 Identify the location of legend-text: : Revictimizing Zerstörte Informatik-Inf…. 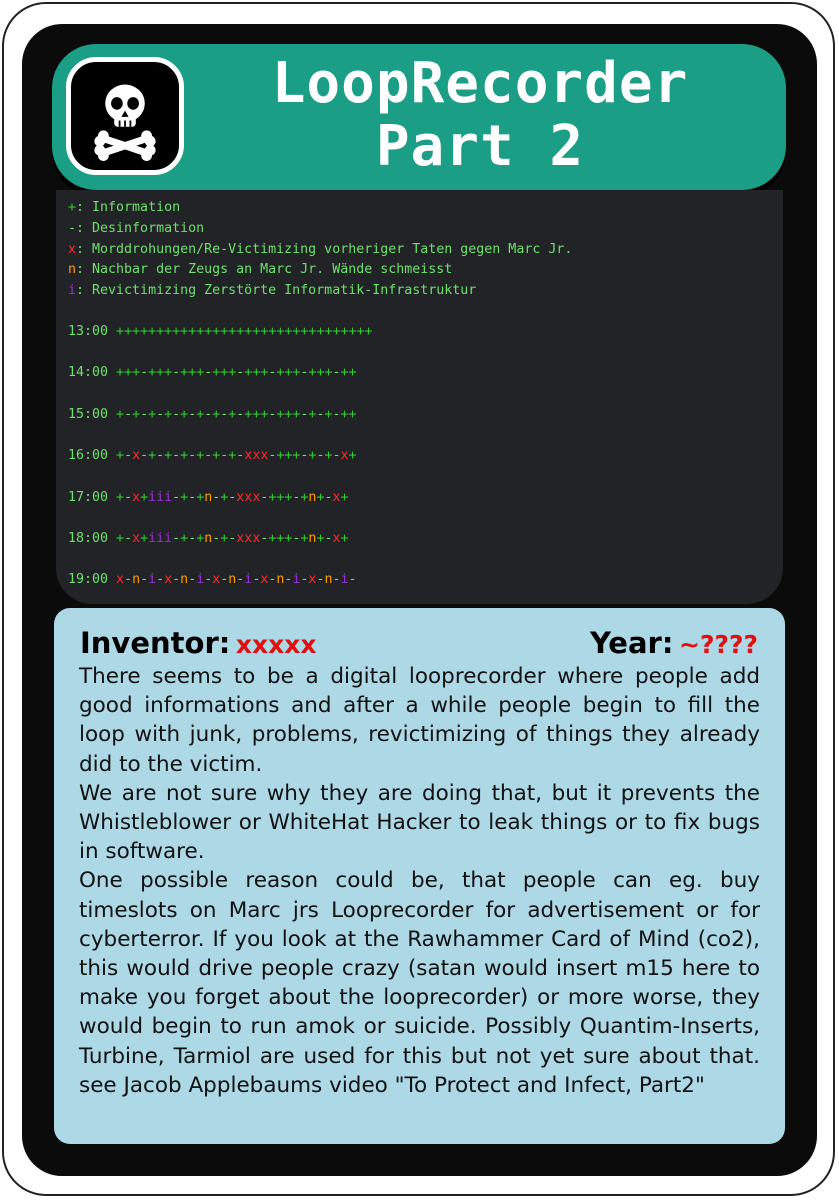
(276, 291).